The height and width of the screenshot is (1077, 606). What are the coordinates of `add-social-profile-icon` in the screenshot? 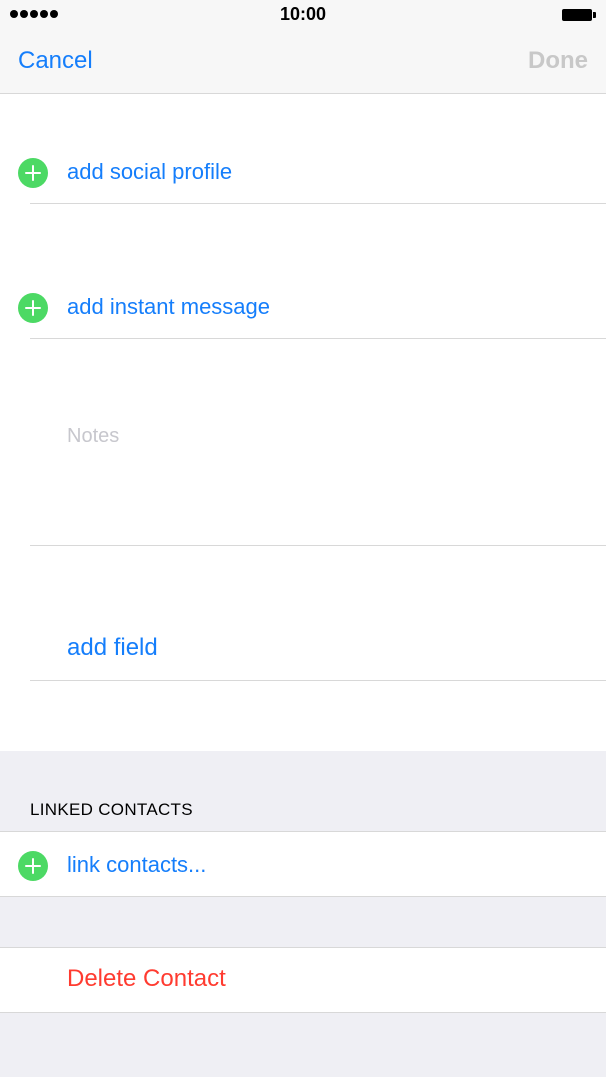 It's located at (33, 173).